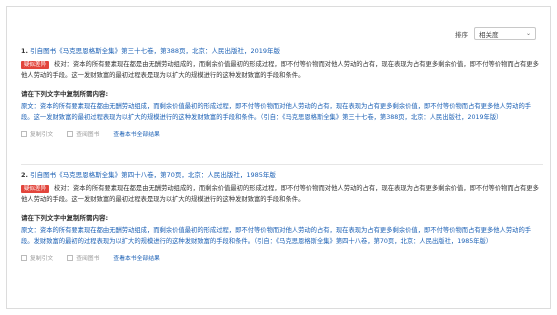  Describe the element at coordinates (24, 51) in the screenshot. I see `result-number: 1.` at that location.